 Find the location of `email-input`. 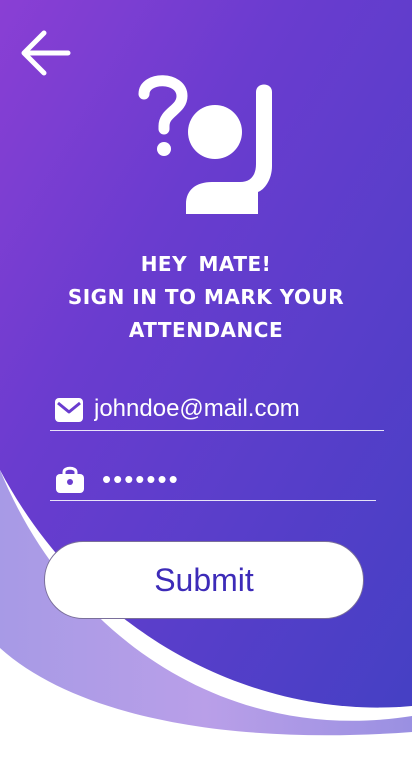

email-input is located at coordinates (234, 409).